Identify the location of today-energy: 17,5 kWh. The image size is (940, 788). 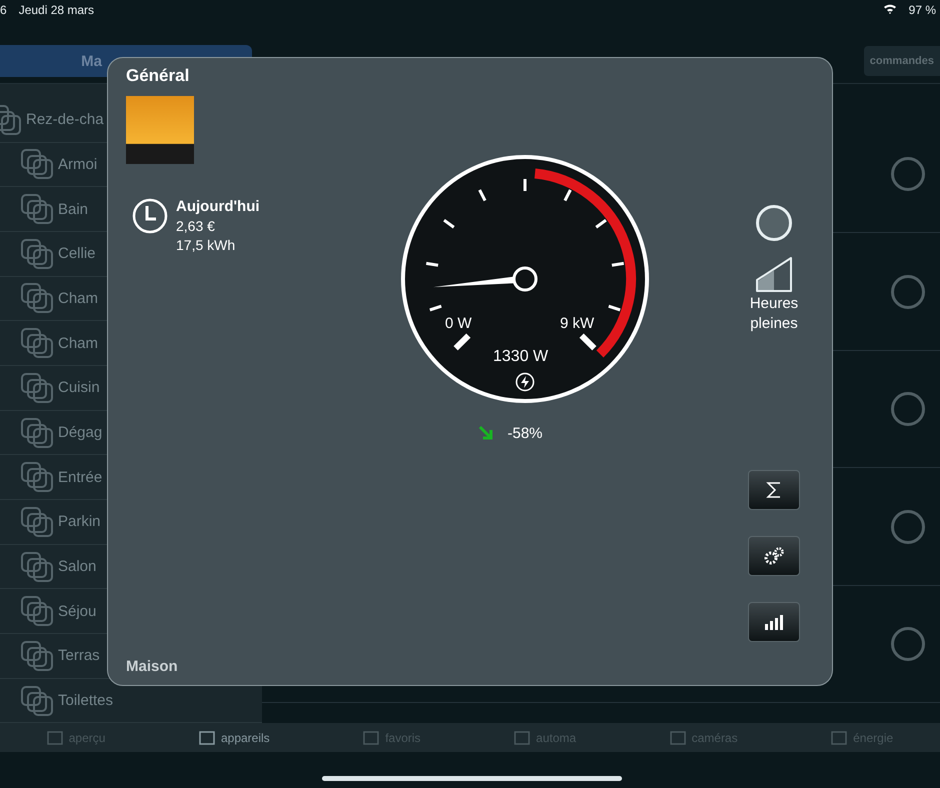
(206, 245).